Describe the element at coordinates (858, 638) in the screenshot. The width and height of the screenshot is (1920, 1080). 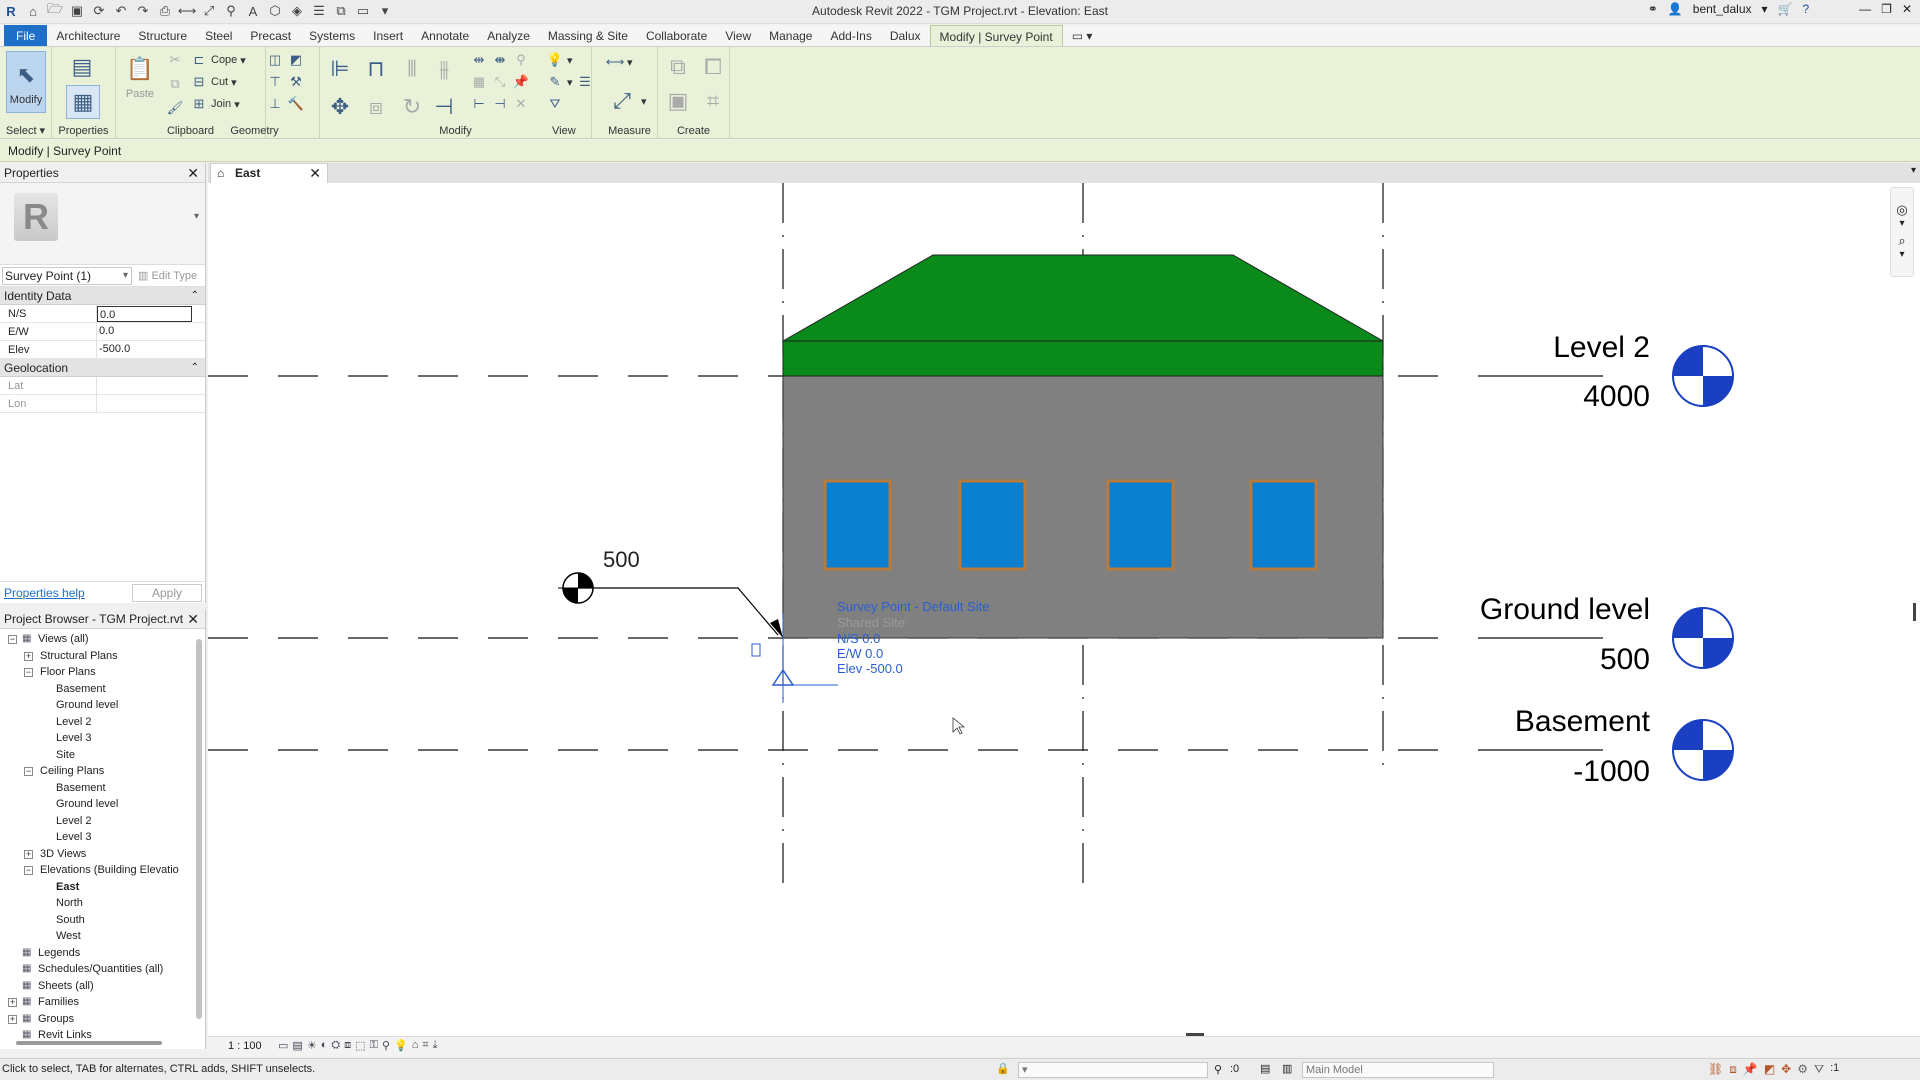
I see `survey-point-ns: N/S 0.0` at that location.